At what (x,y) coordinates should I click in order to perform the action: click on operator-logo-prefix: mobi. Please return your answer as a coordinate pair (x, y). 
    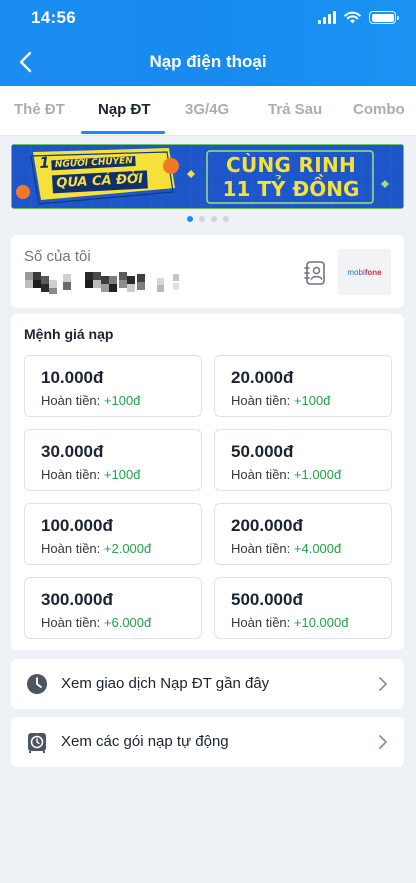
    Looking at the image, I should click on (356, 272).